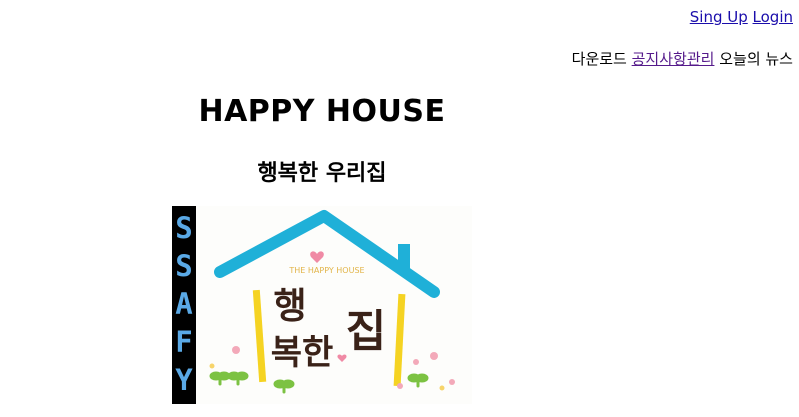 This screenshot has width=799, height=417. I want to click on svg-text: F, so click(183, 342).